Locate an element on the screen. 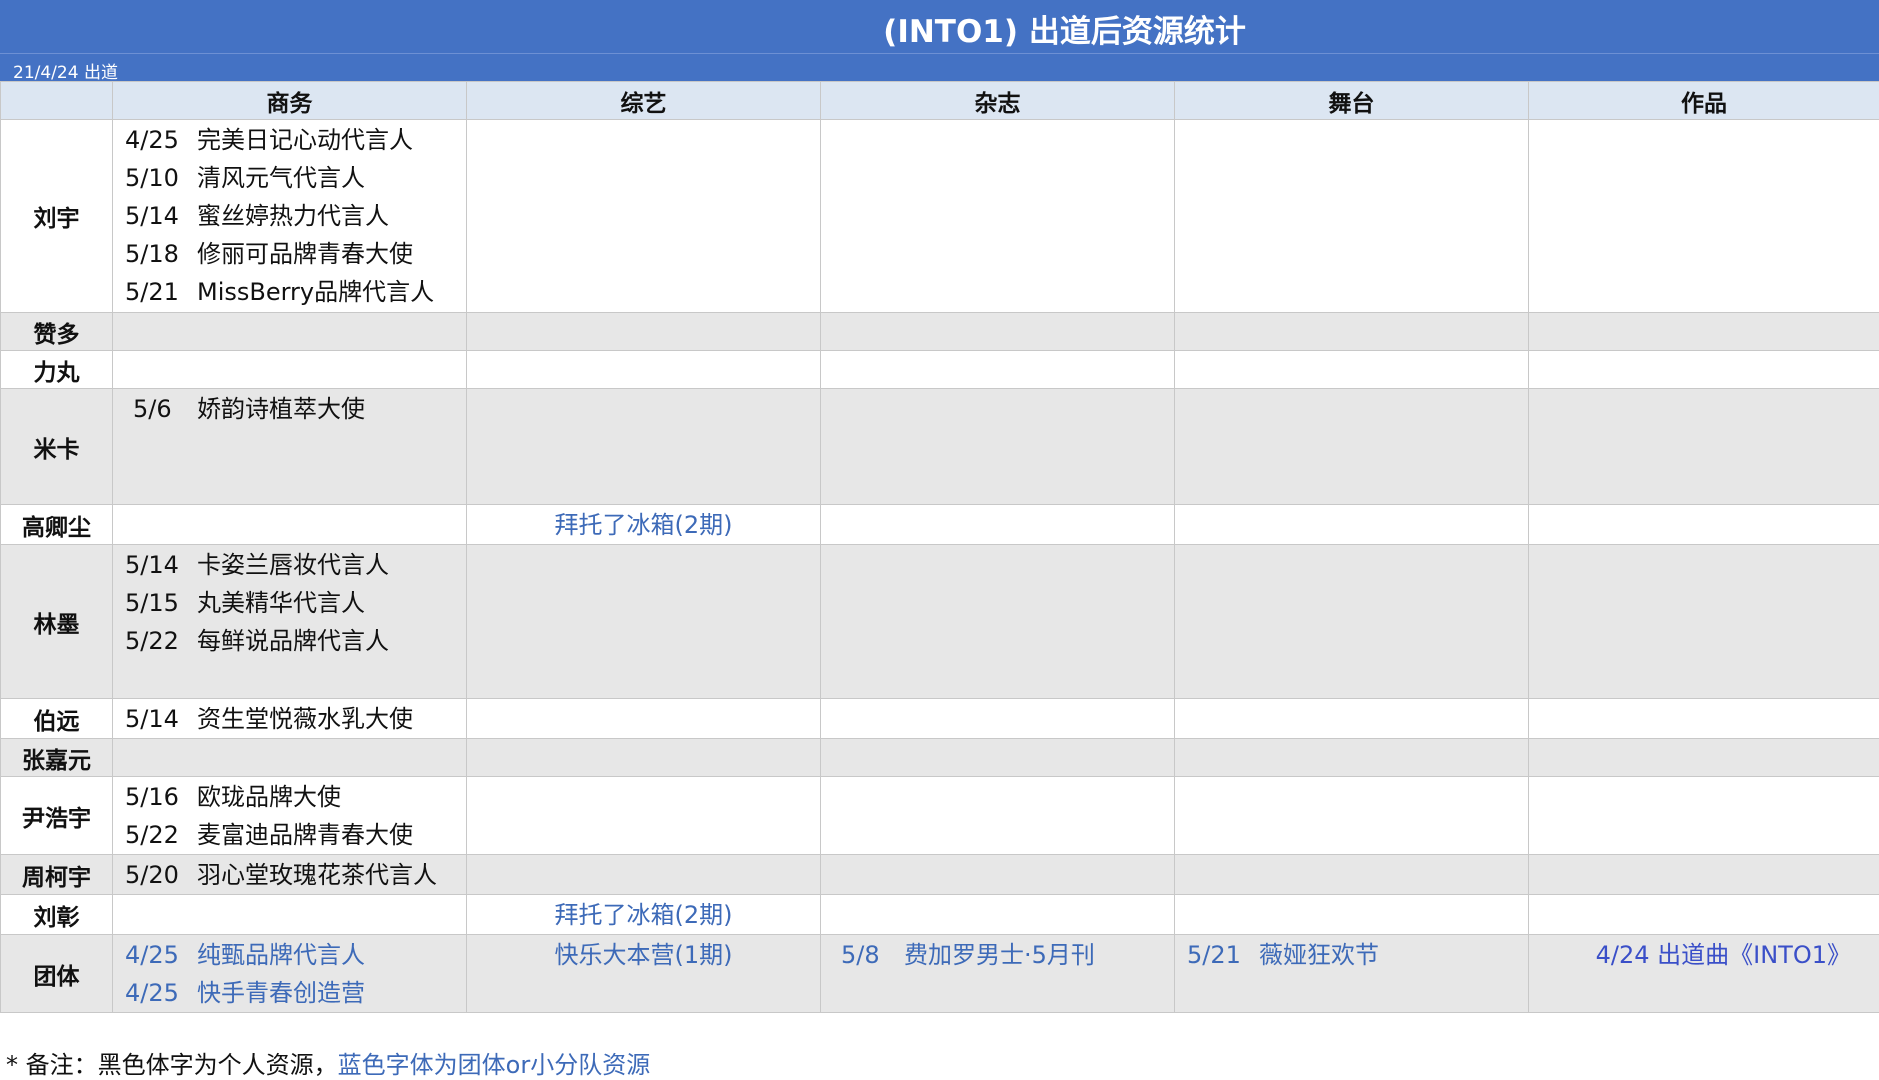 This screenshot has width=1879, height=1080. table-row: 周柯宇 5/20羽心堂玫瑰花茶代言人 is located at coordinates (940, 875).